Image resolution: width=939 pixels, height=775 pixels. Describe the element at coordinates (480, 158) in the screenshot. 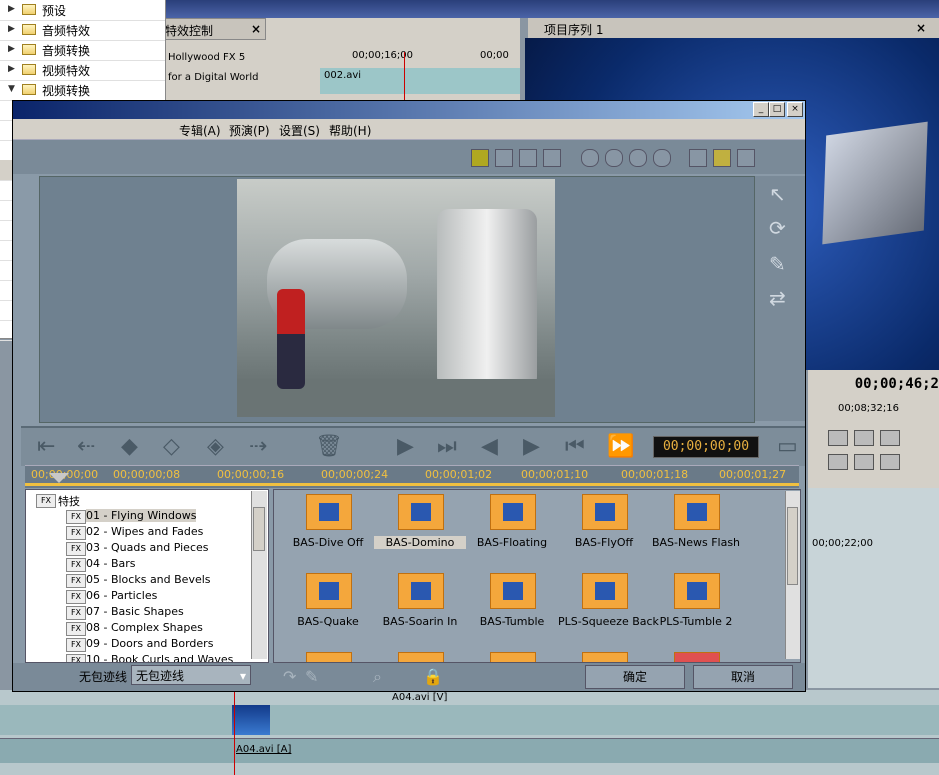

I see `single-view-icon` at that location.